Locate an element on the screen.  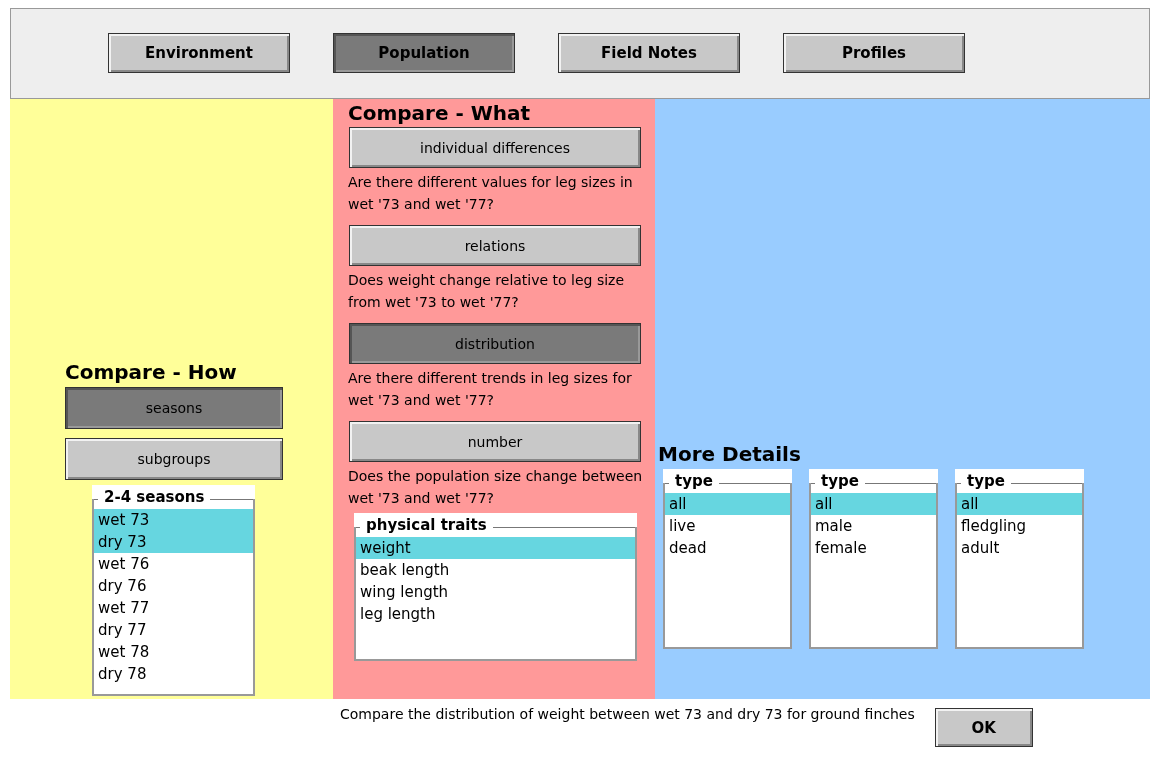
list-item: dry 76 is located at coordinates (173, 586).